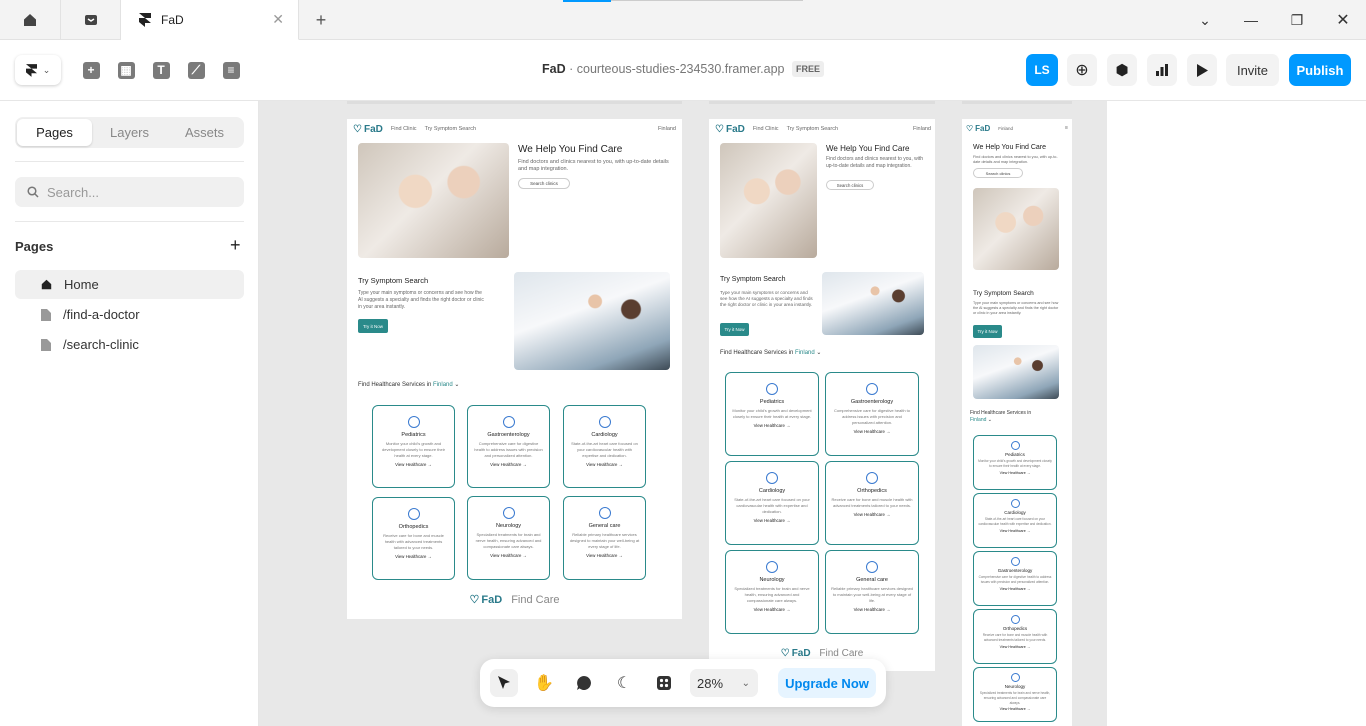 The image size is (1366, 726). Describe the element at coordinates (1297, 20) in the screenshot. I see `maximize-button: ❐` at that location.